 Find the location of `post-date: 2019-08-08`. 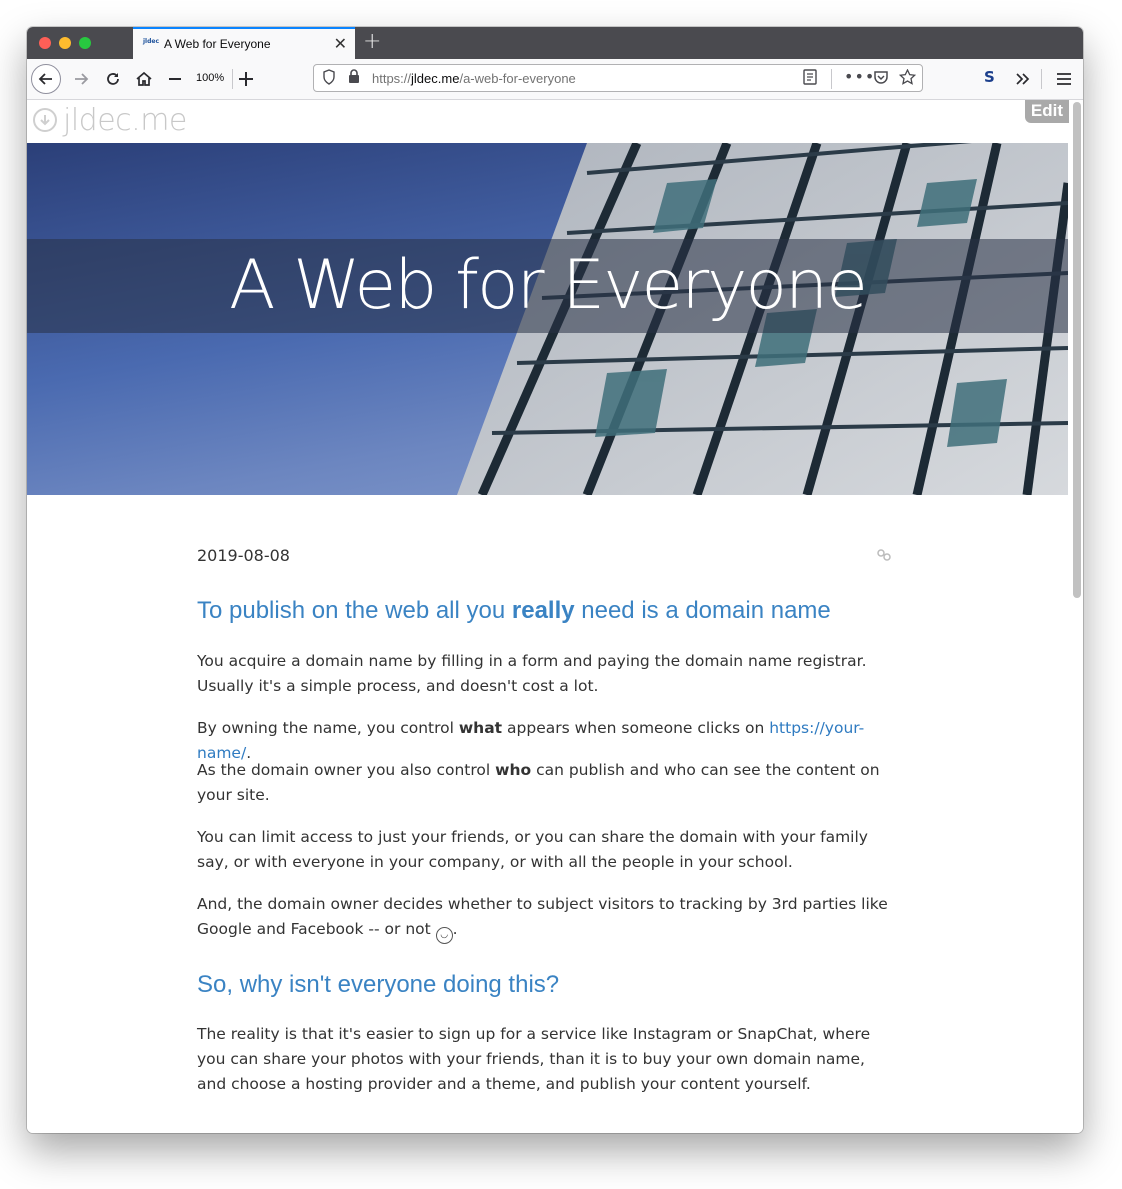

post-date: 2019-08-08 is located at coordinates (243, 555).